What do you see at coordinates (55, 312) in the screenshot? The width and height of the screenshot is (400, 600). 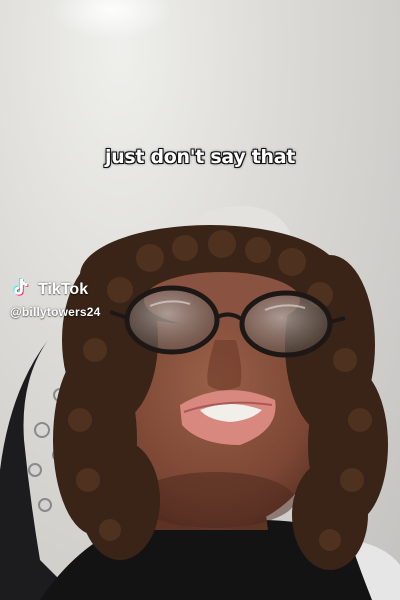 I see `creator-handle: @billytowers24` at bounding box center [55, 312].